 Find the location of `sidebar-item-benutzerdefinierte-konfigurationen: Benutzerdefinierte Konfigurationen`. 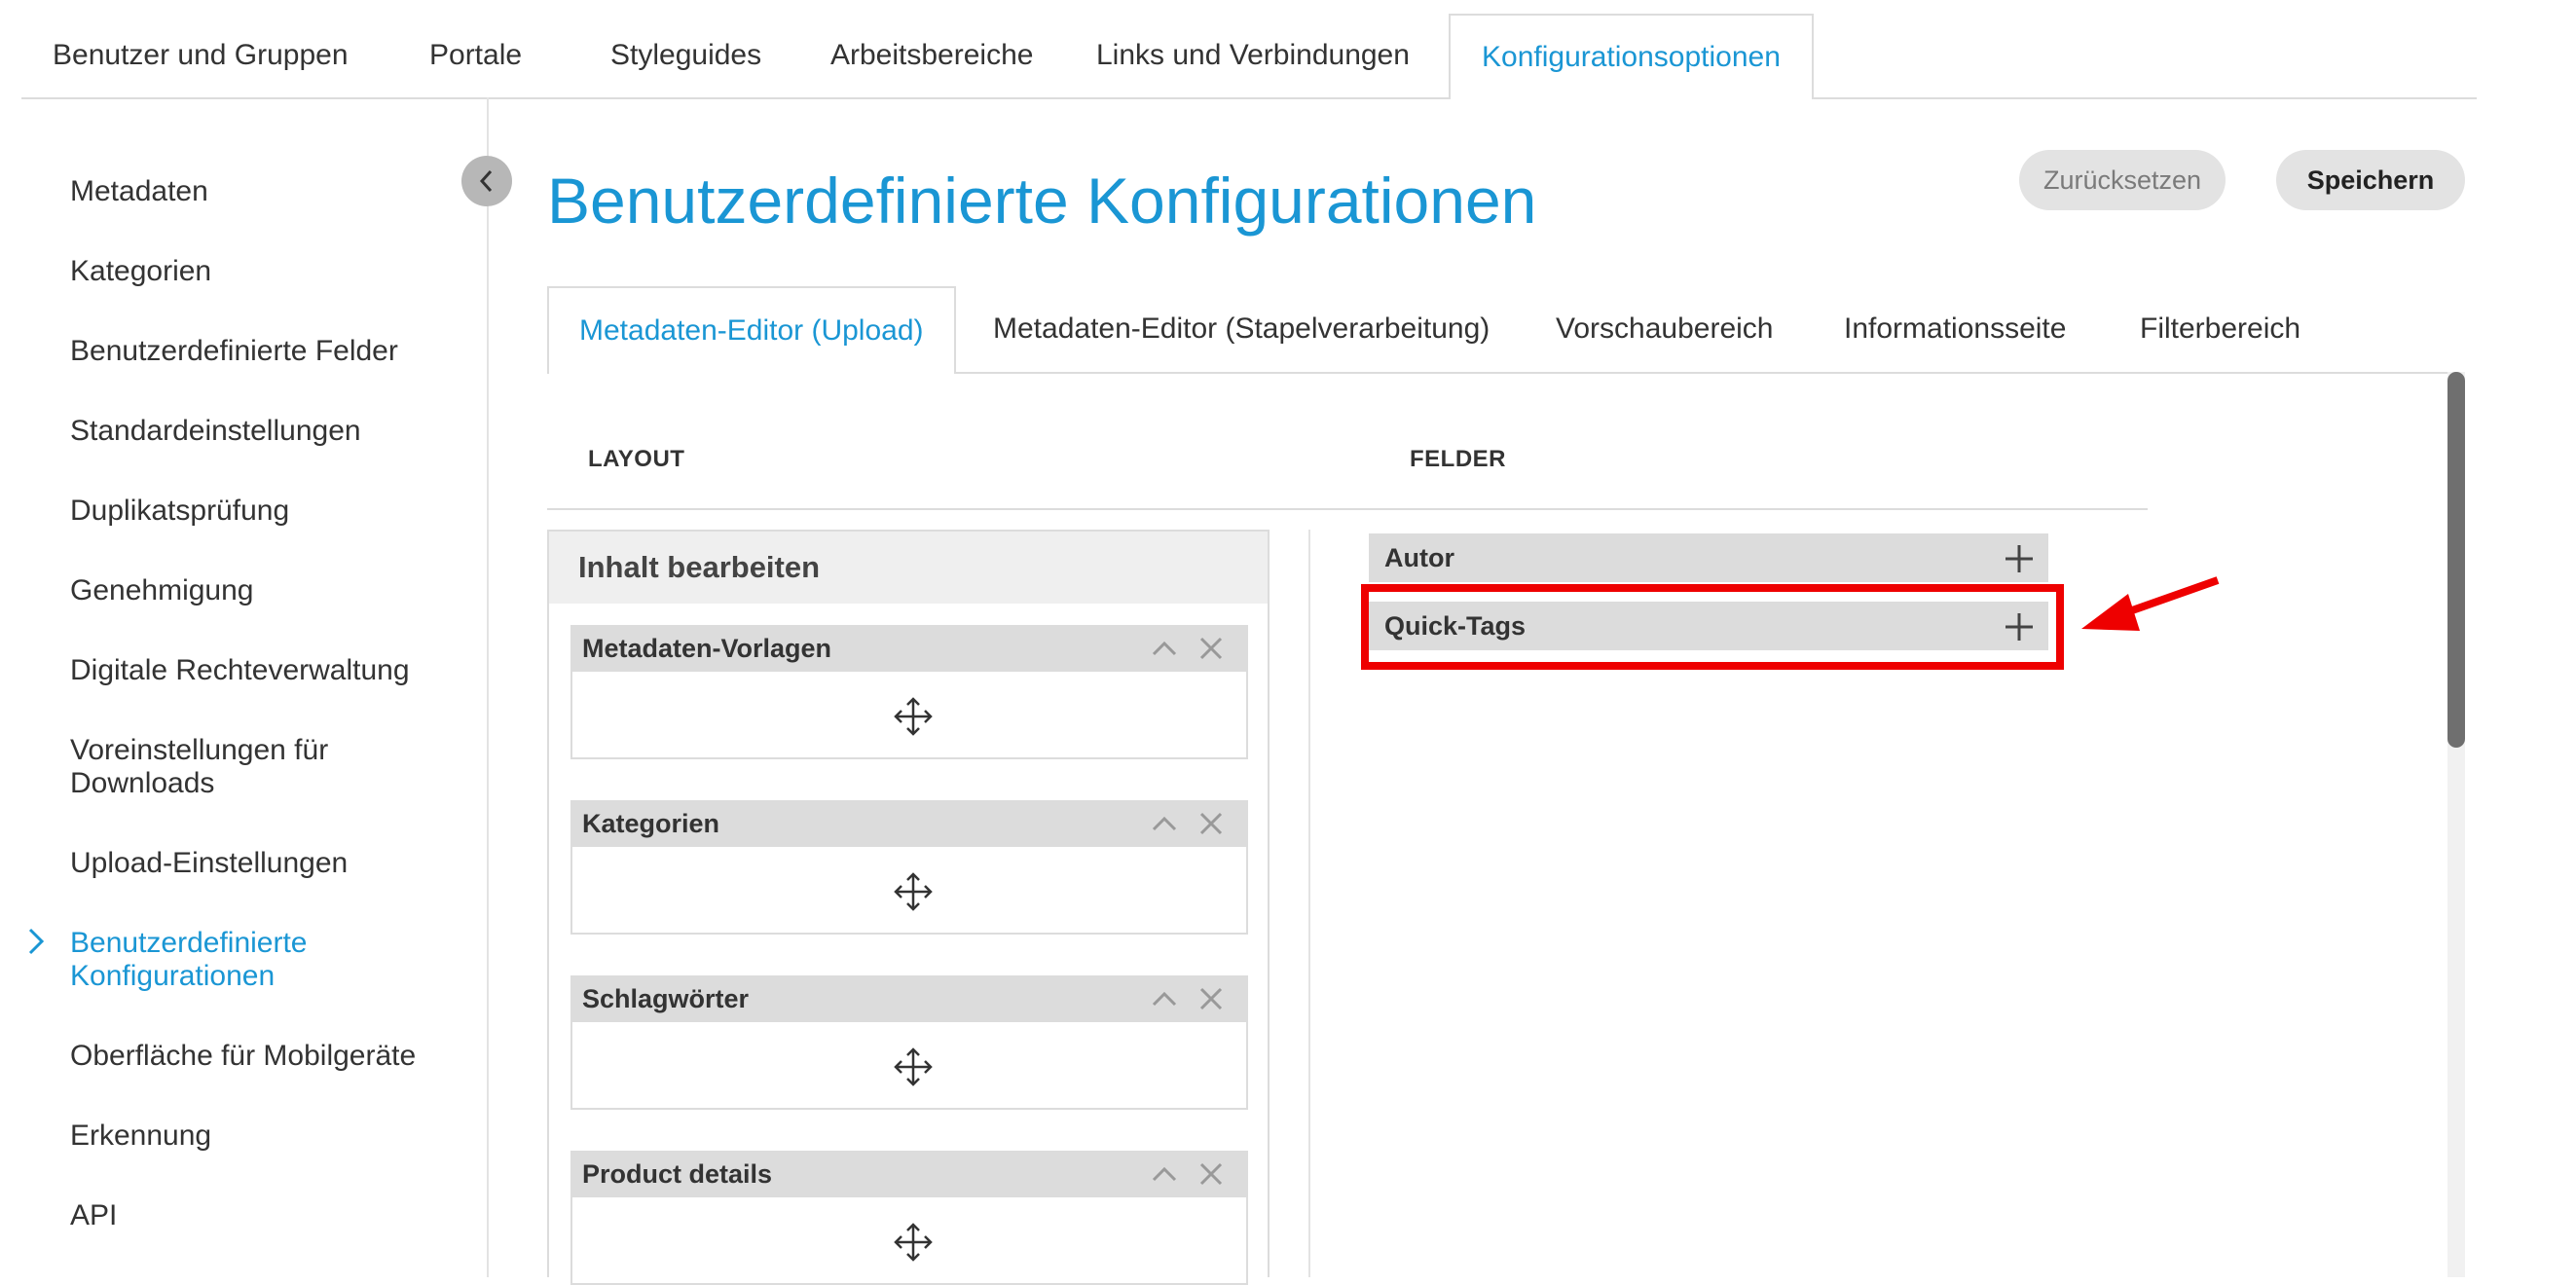

sidebar-item-benutzerdefinierte-konfigurationen: Benutzerdefinierte Konfigurationen is located at coordinates (226, 960).